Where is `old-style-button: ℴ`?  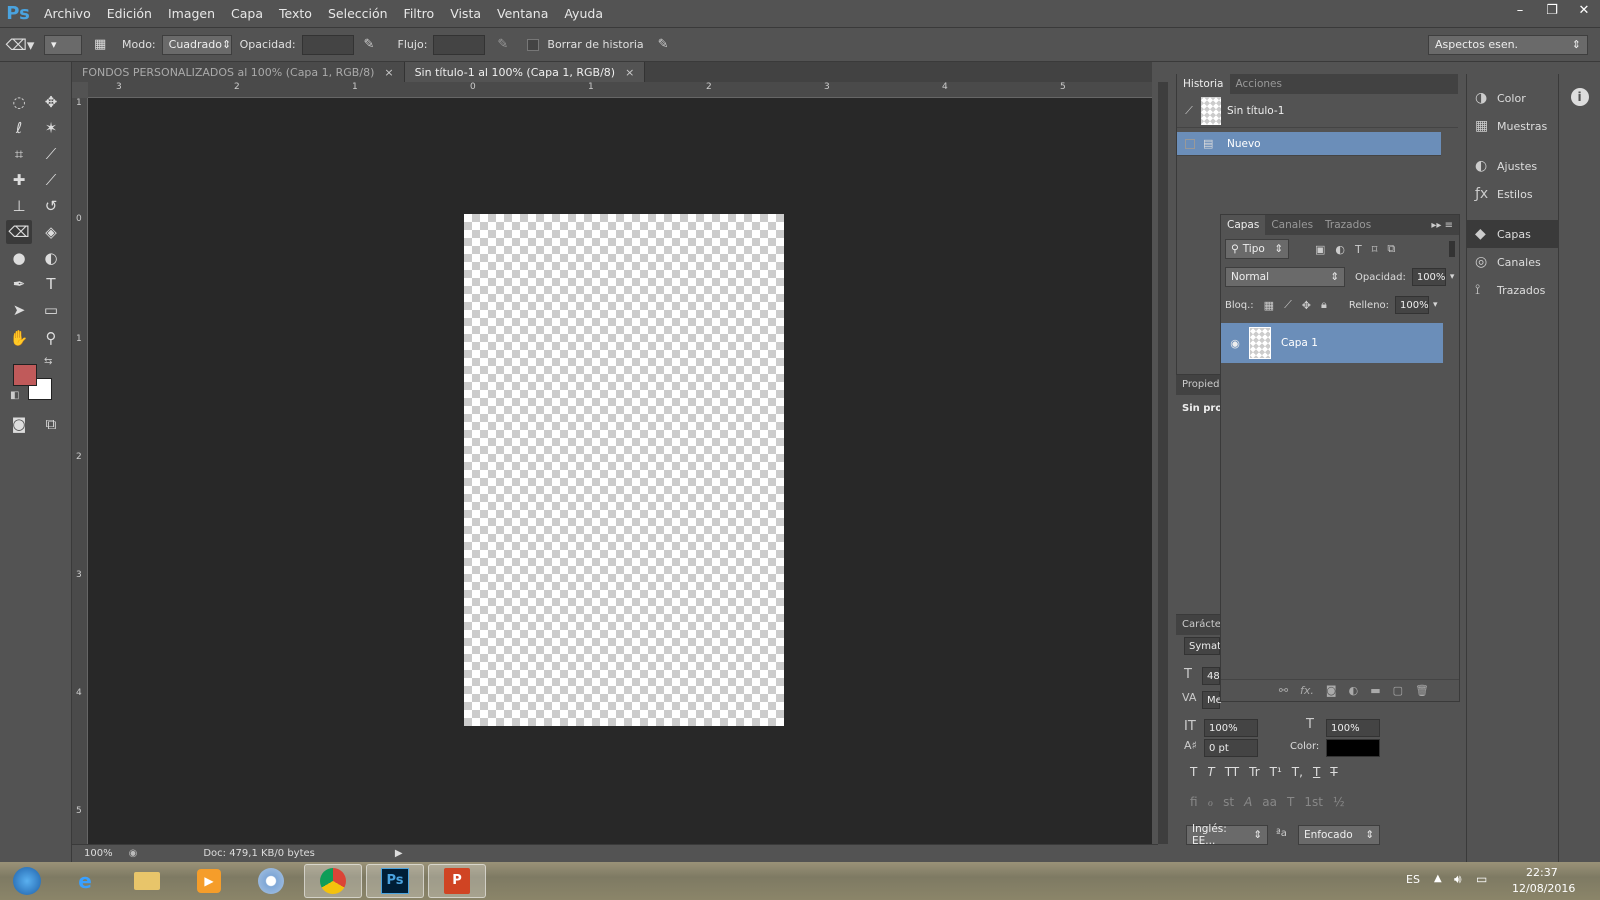
old-style-button: ℴ is located at coordinates (1211, 802).